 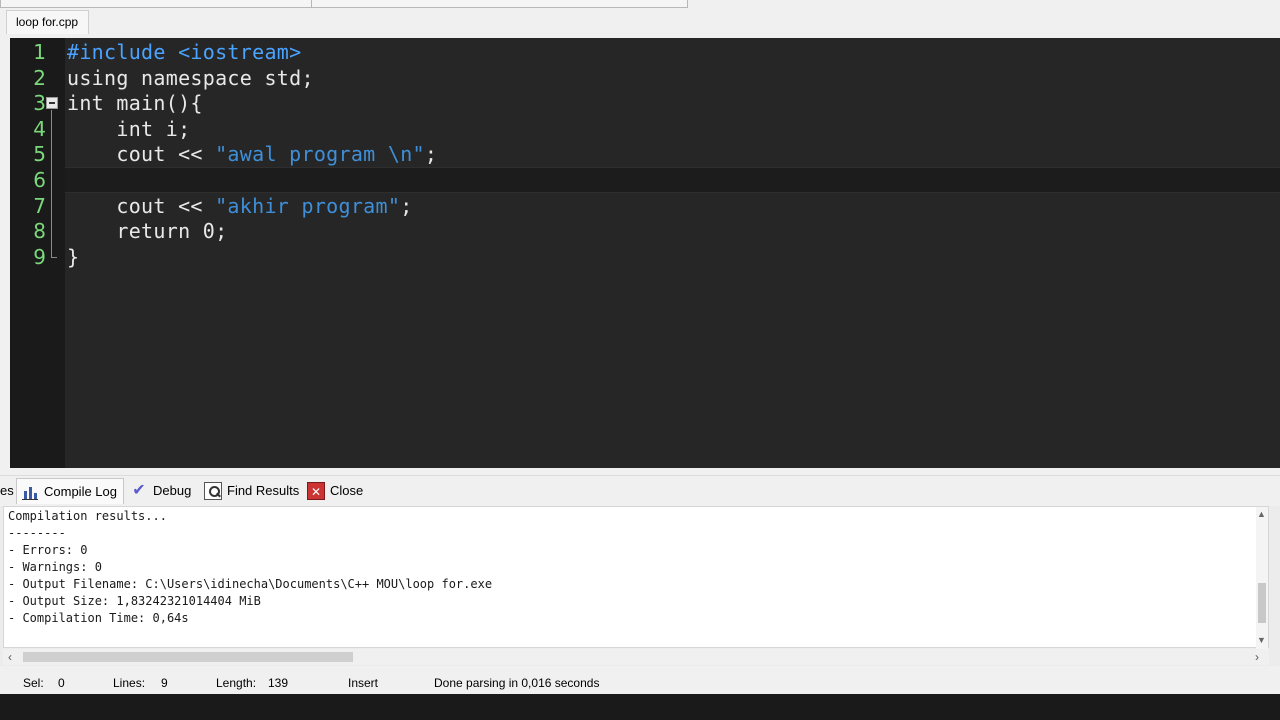 I want to click on vertical-scrollbar: ▲ ▼, so click(x=1262, y=578).